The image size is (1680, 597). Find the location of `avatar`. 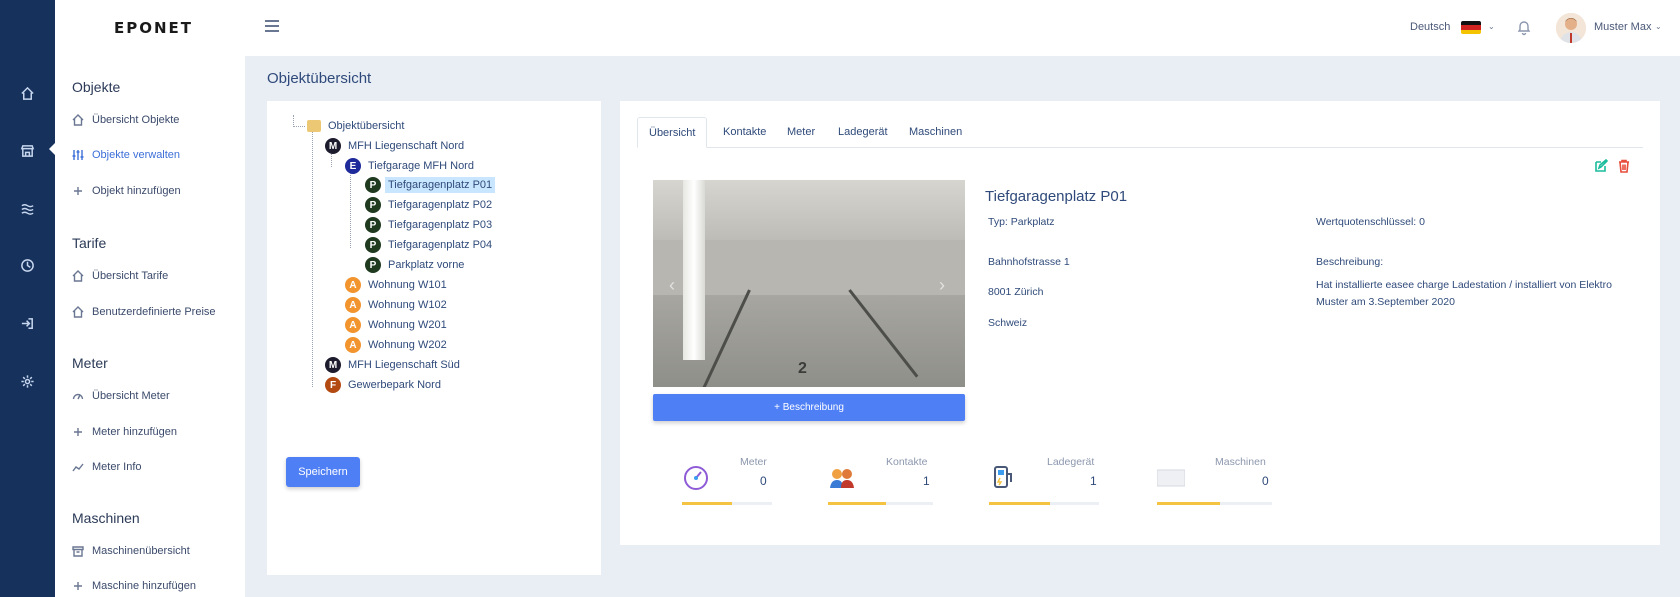

avatar is located at coordinates (1571, 28).